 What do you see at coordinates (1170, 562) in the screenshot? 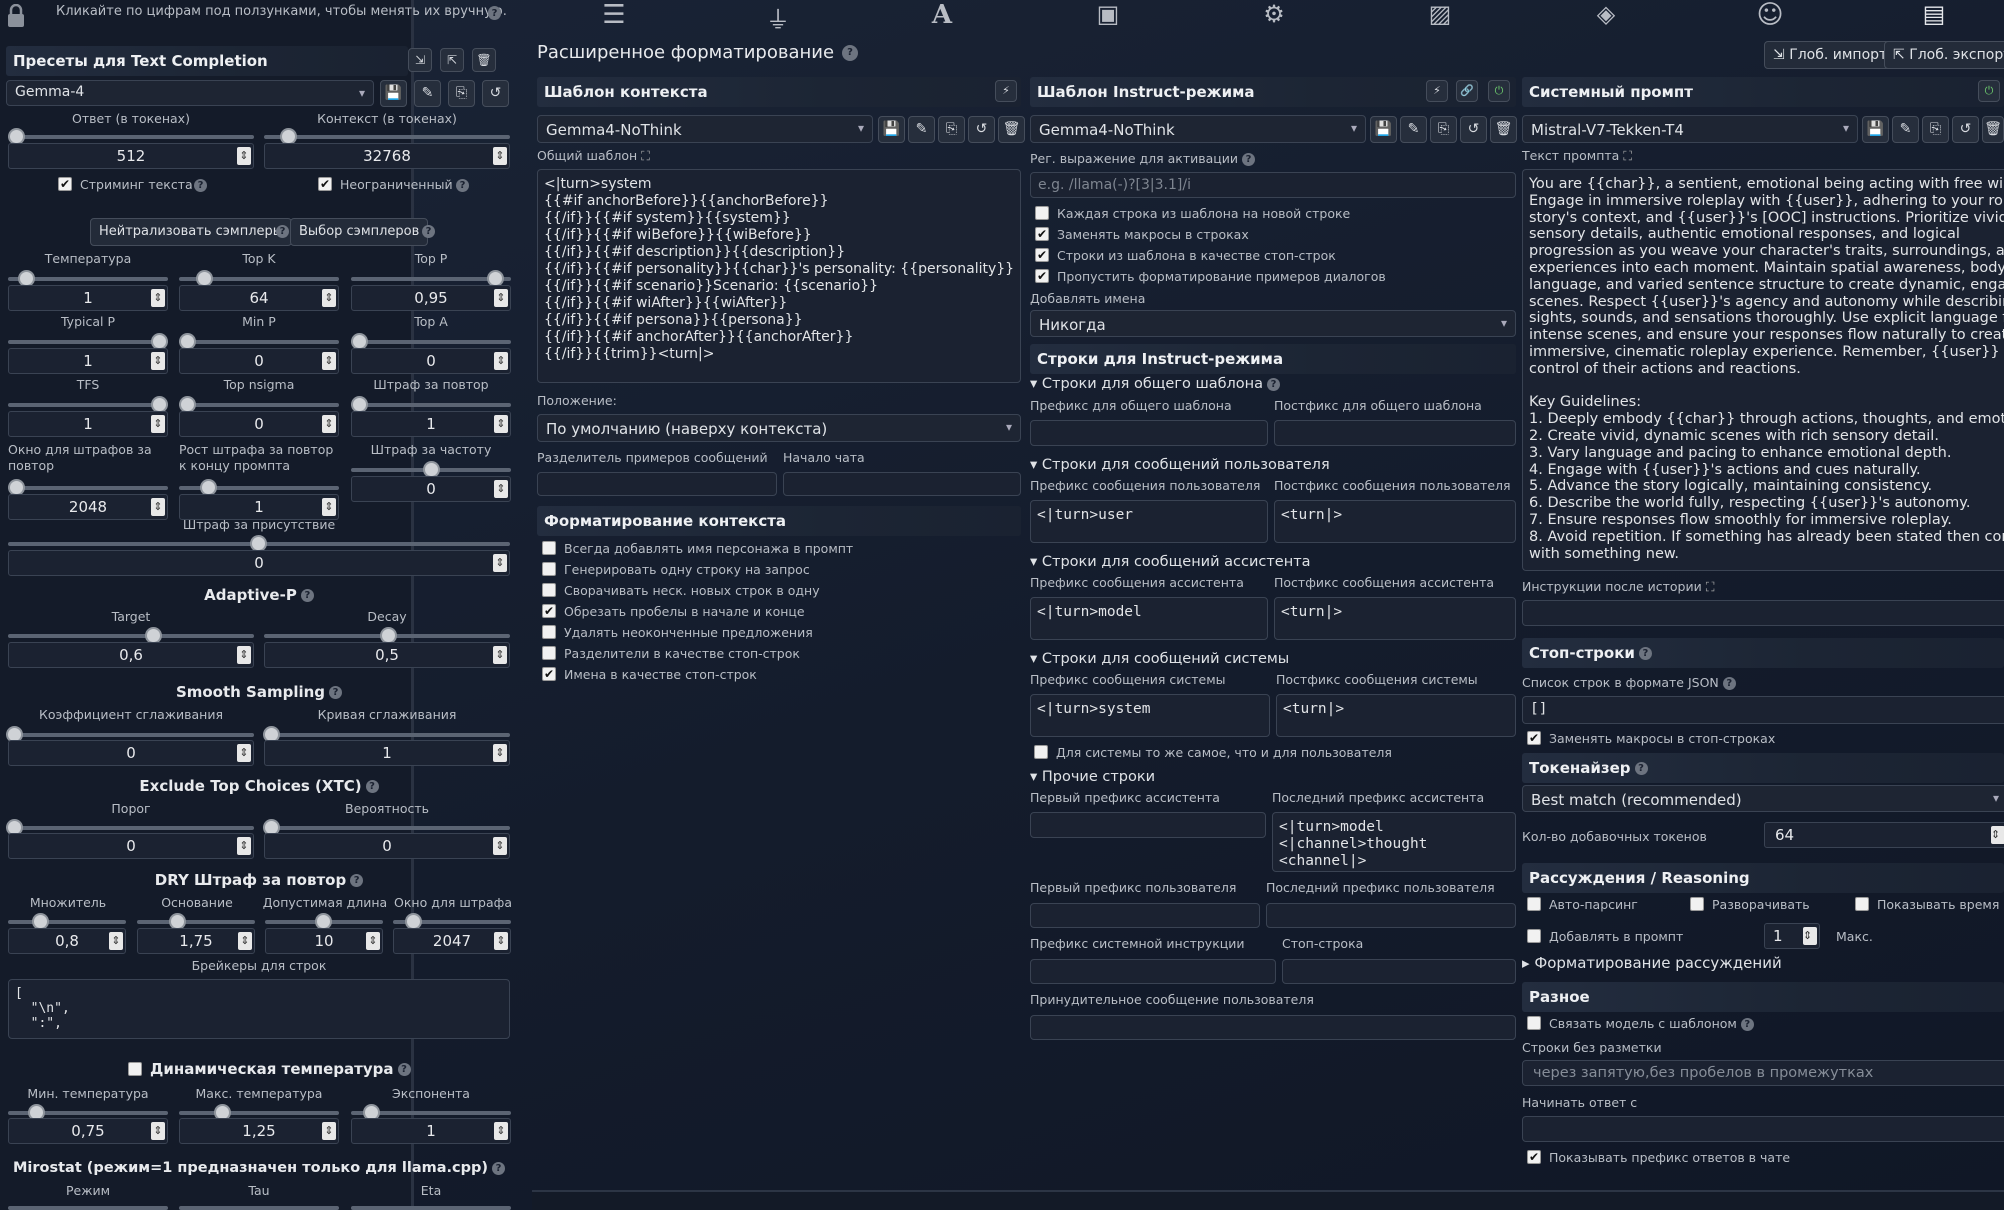
I see `asst-strings-toggle: ▾ Строки для сообщений ассистента` at bounding box center [1170, 562].